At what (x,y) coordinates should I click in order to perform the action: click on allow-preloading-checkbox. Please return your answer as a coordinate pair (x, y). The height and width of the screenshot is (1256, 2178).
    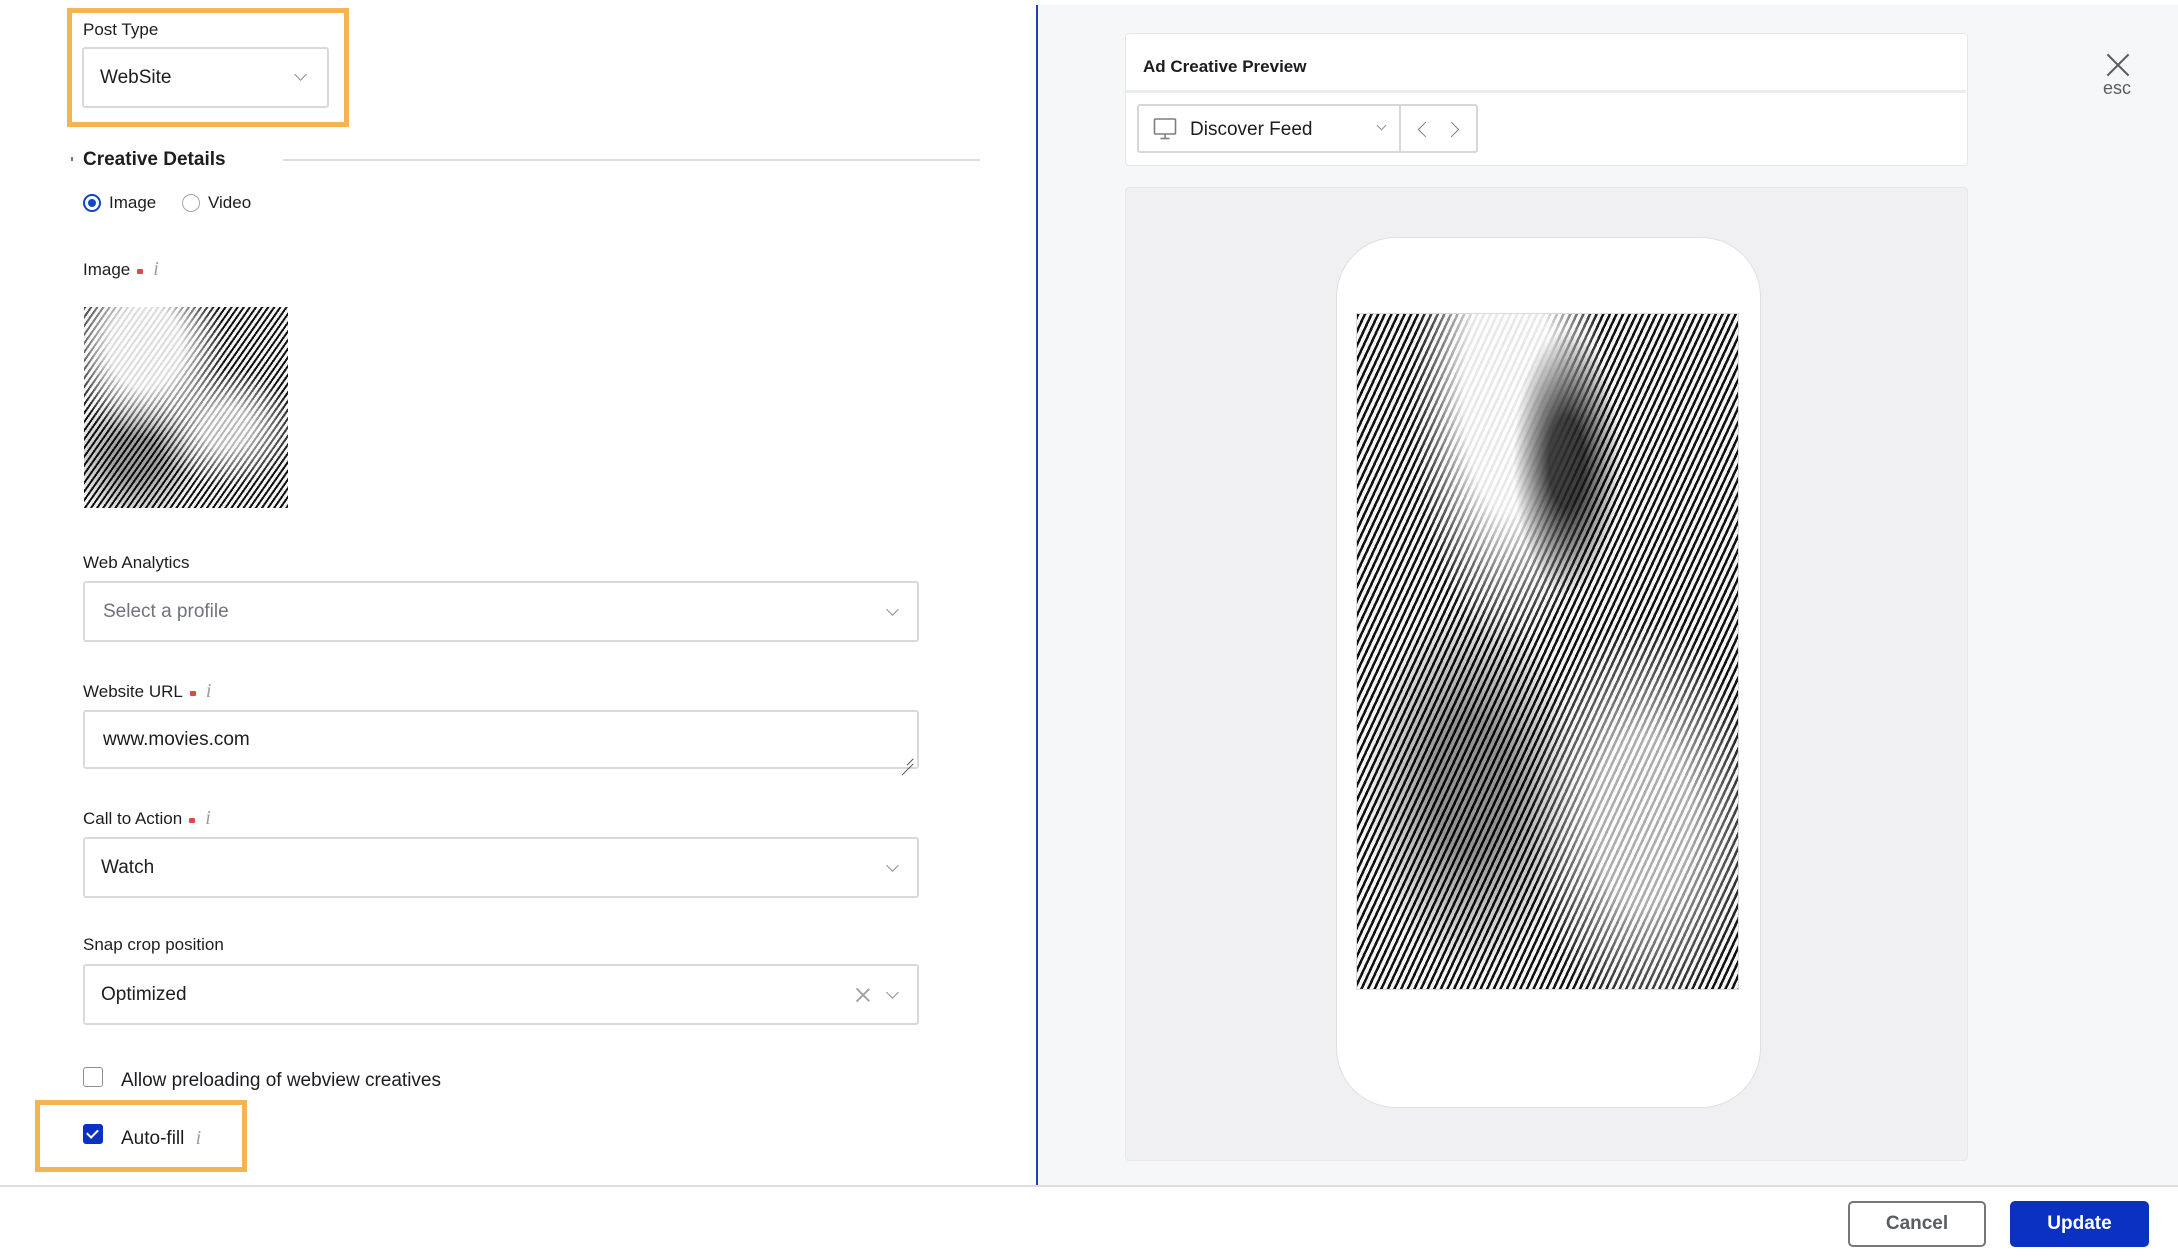
    Looking at the image, I should click on (93, 1077).